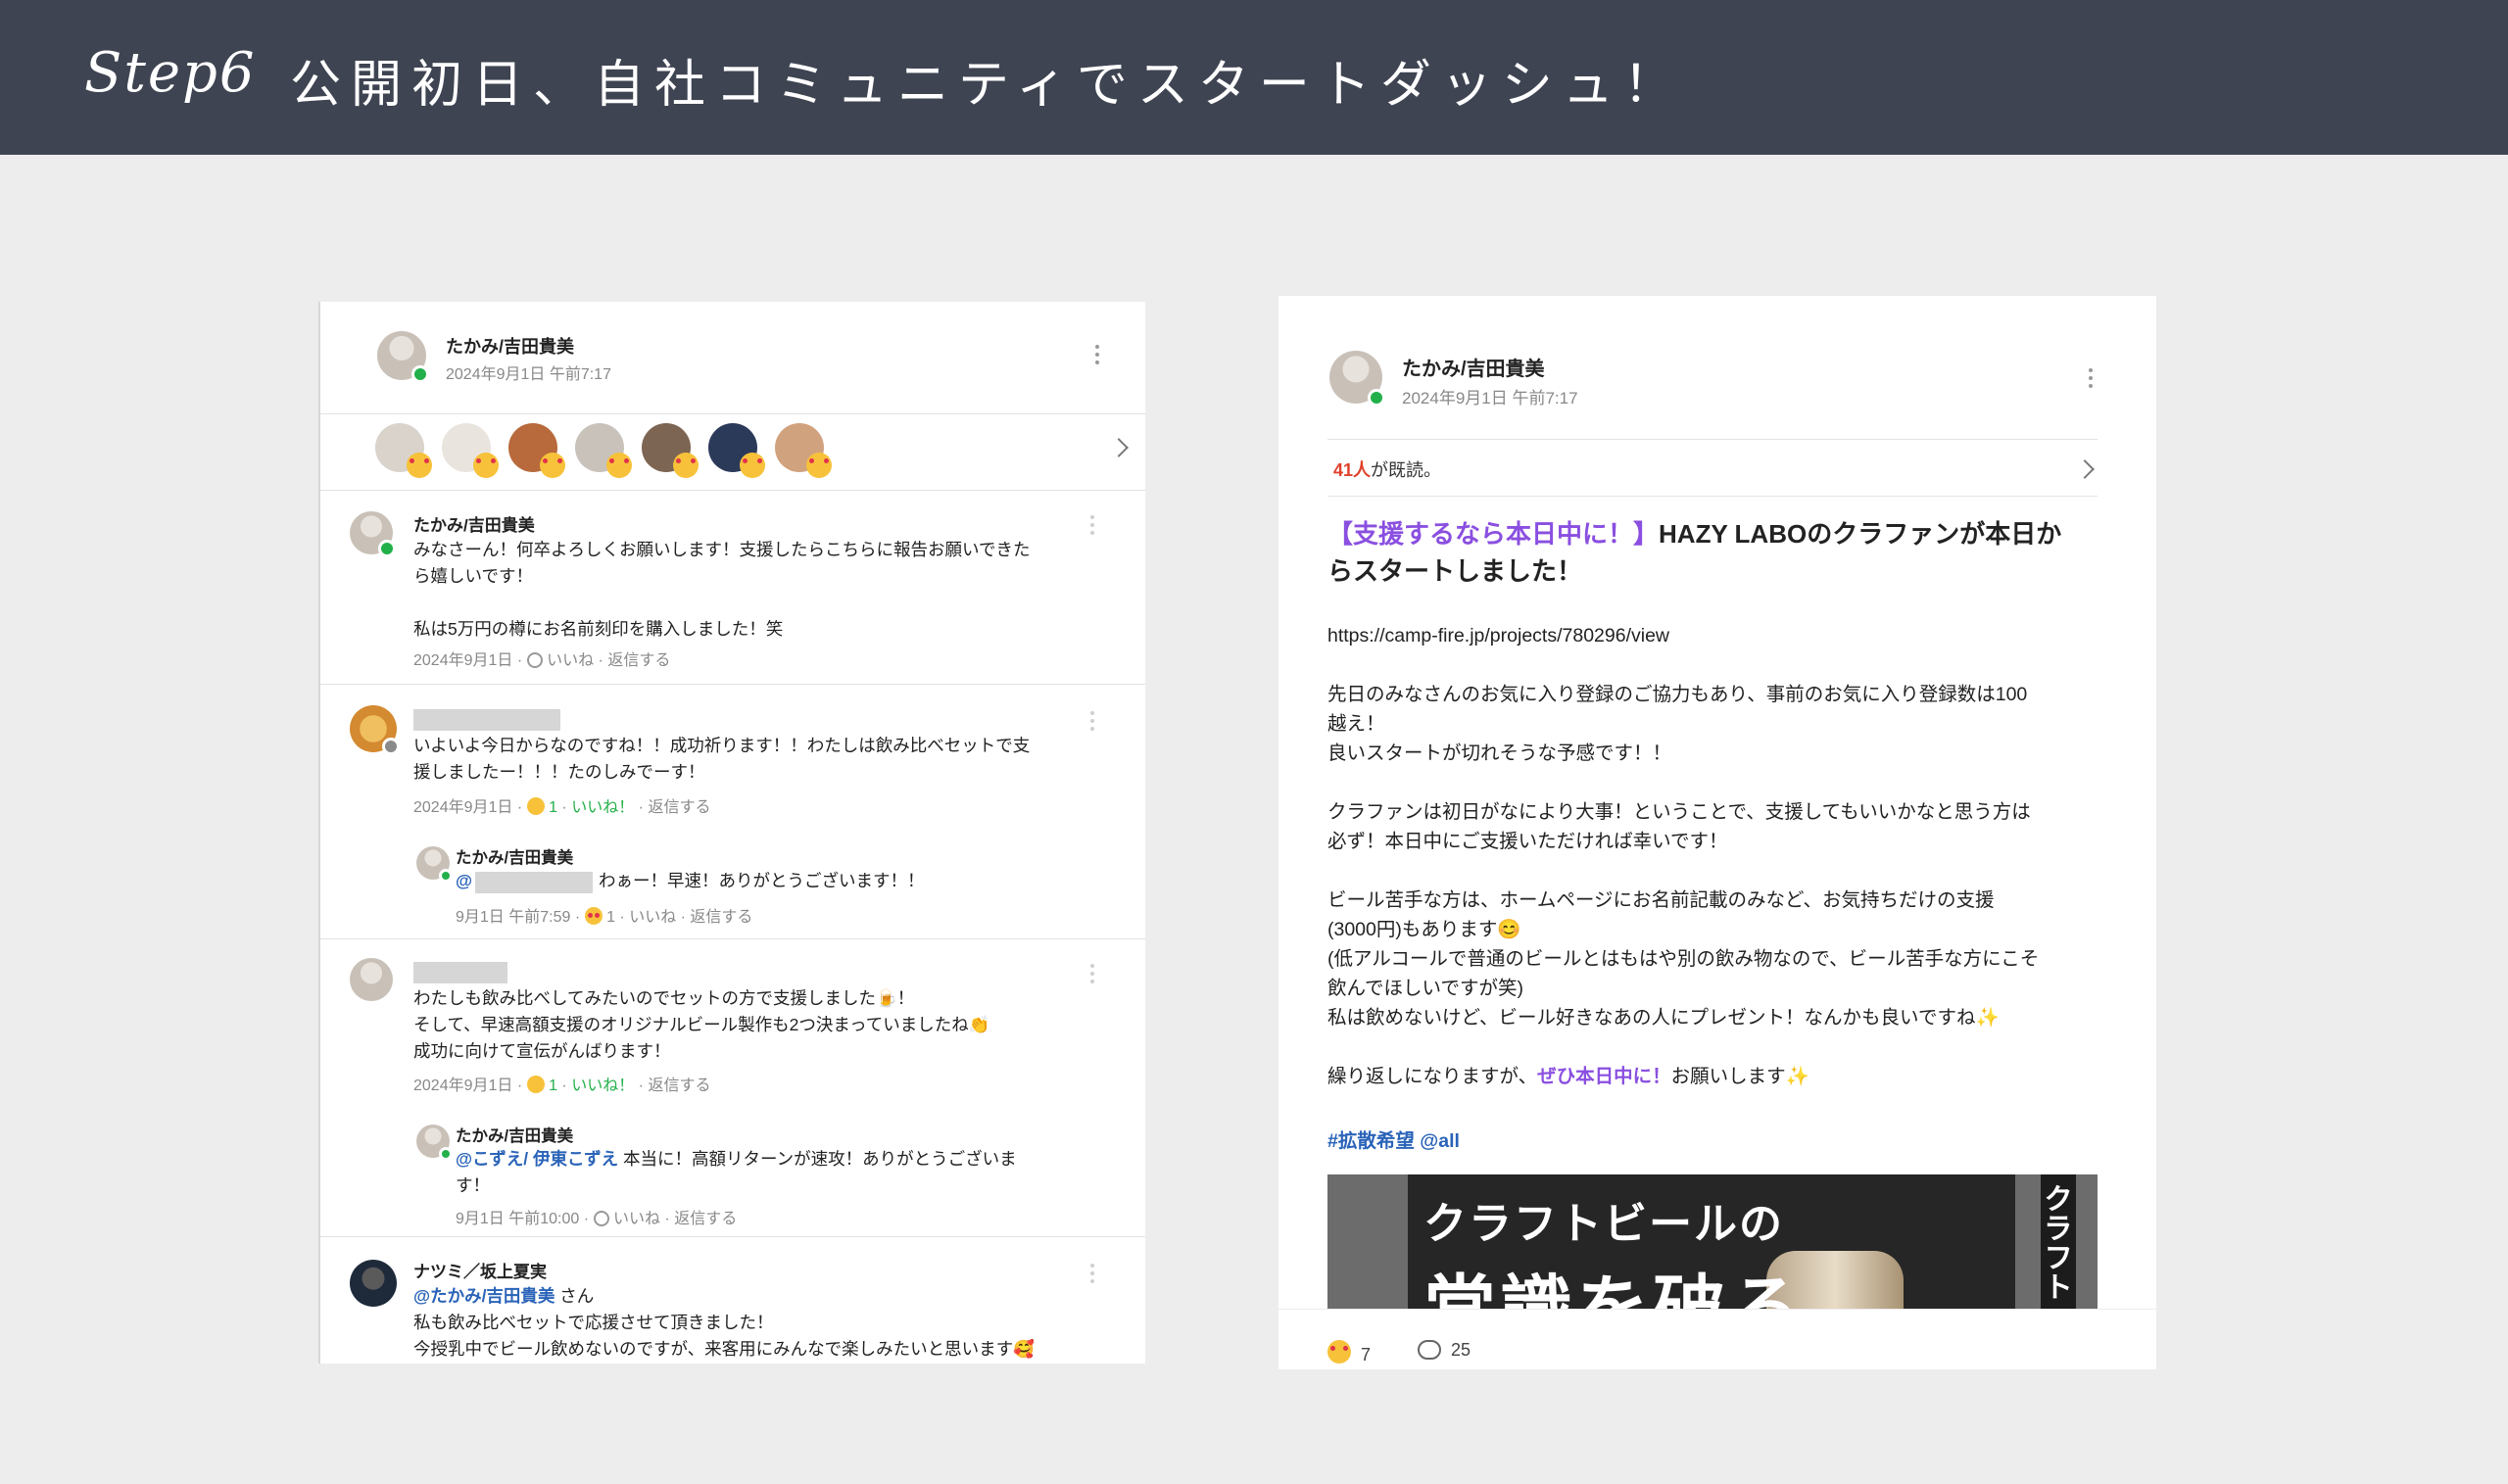 The height and width of the screenshot is (1484, 2508). I want to click on body-line: 先日のみなさんのお気に入り登録のご協力もあり、事前のお気に入り登録数は100, so click(1677, 694).